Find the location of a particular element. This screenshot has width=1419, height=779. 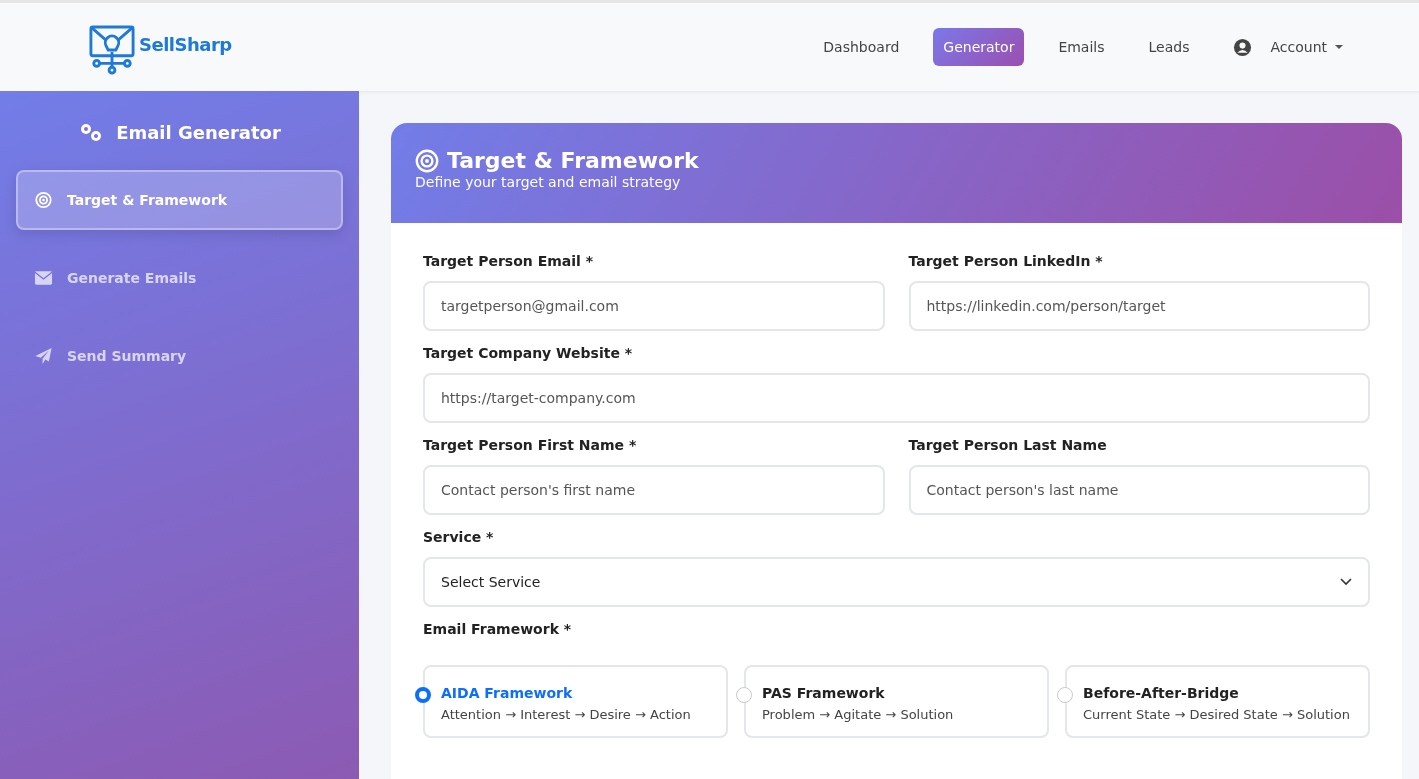

chevron-down-icon is located at coordinates (1346, 582).